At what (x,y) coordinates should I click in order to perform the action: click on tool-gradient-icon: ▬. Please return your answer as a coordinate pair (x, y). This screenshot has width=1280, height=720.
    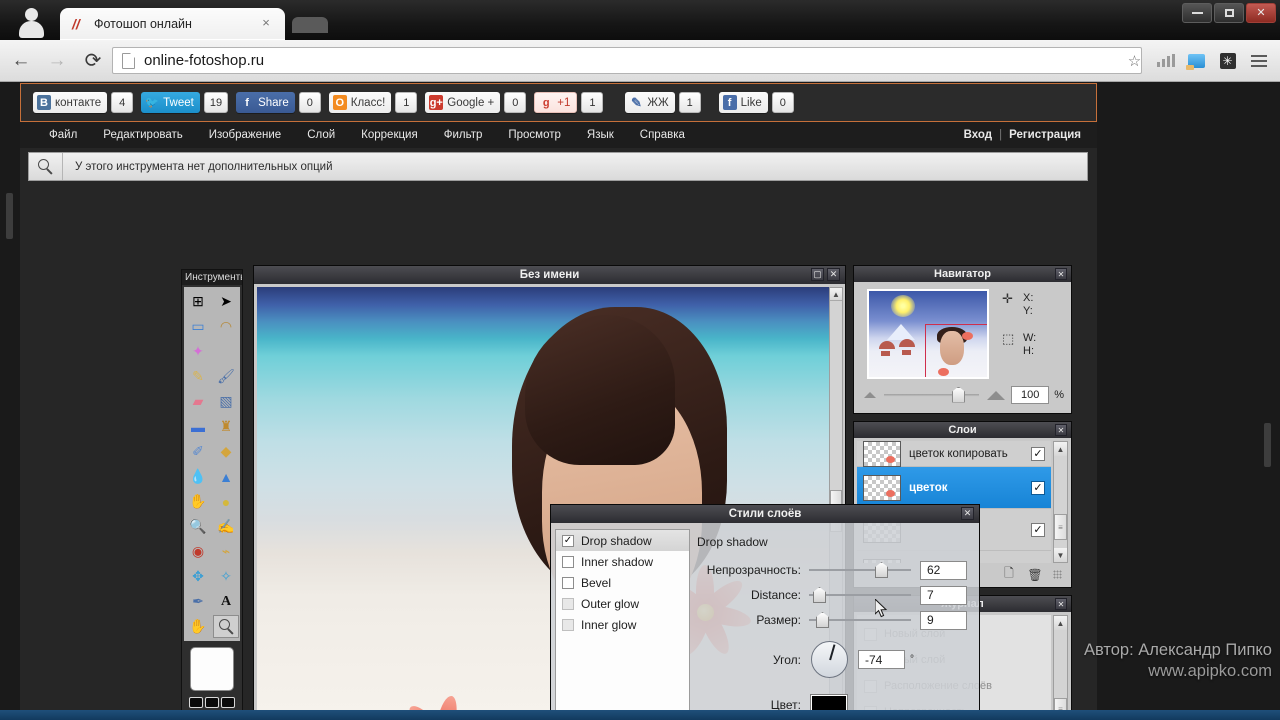
    Looking at the image, I should click on (198, 426).